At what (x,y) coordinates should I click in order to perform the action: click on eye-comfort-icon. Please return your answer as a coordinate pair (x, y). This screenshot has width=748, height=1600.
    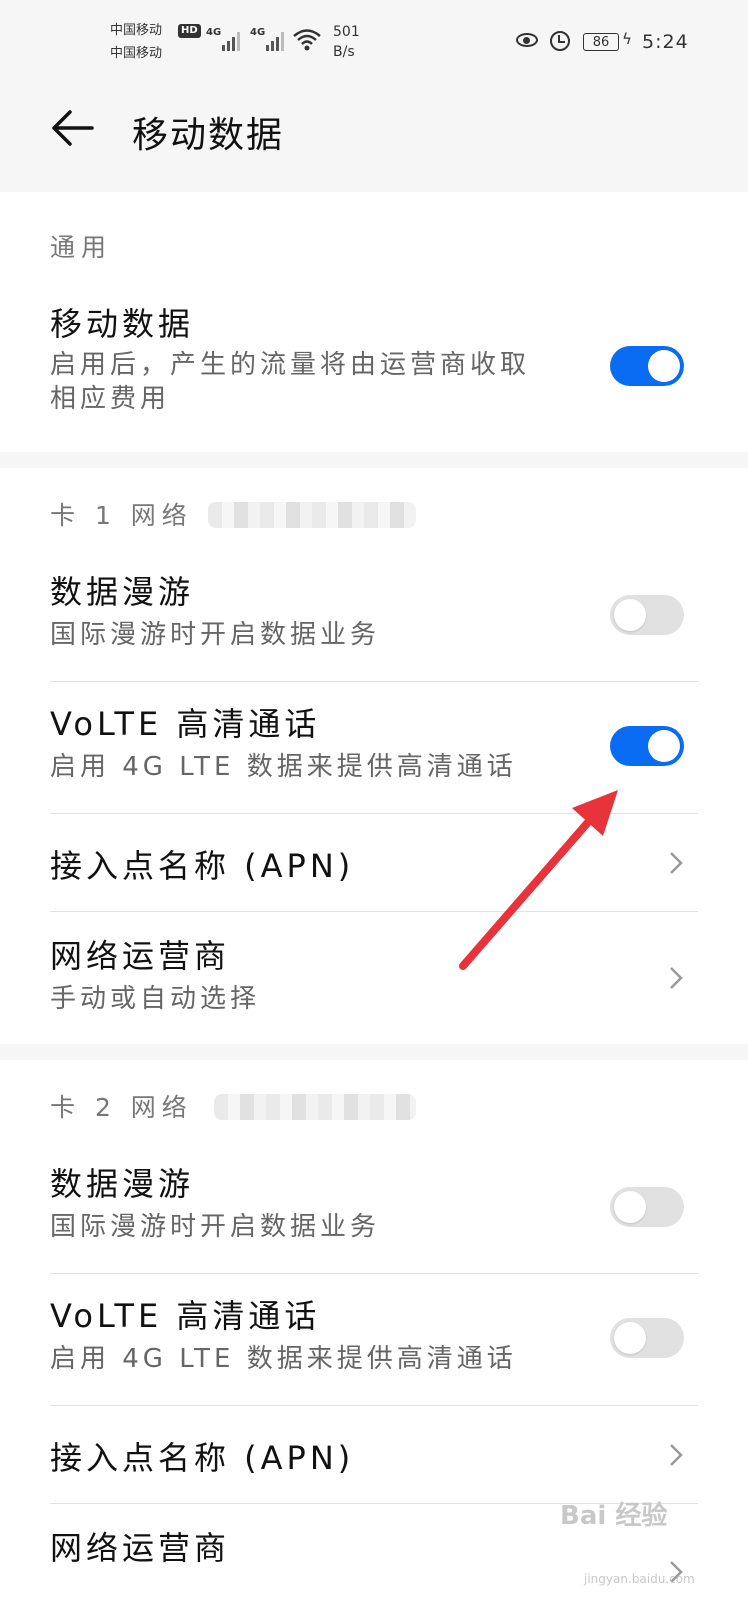
    Looking at the image, I should click on (527, 40).